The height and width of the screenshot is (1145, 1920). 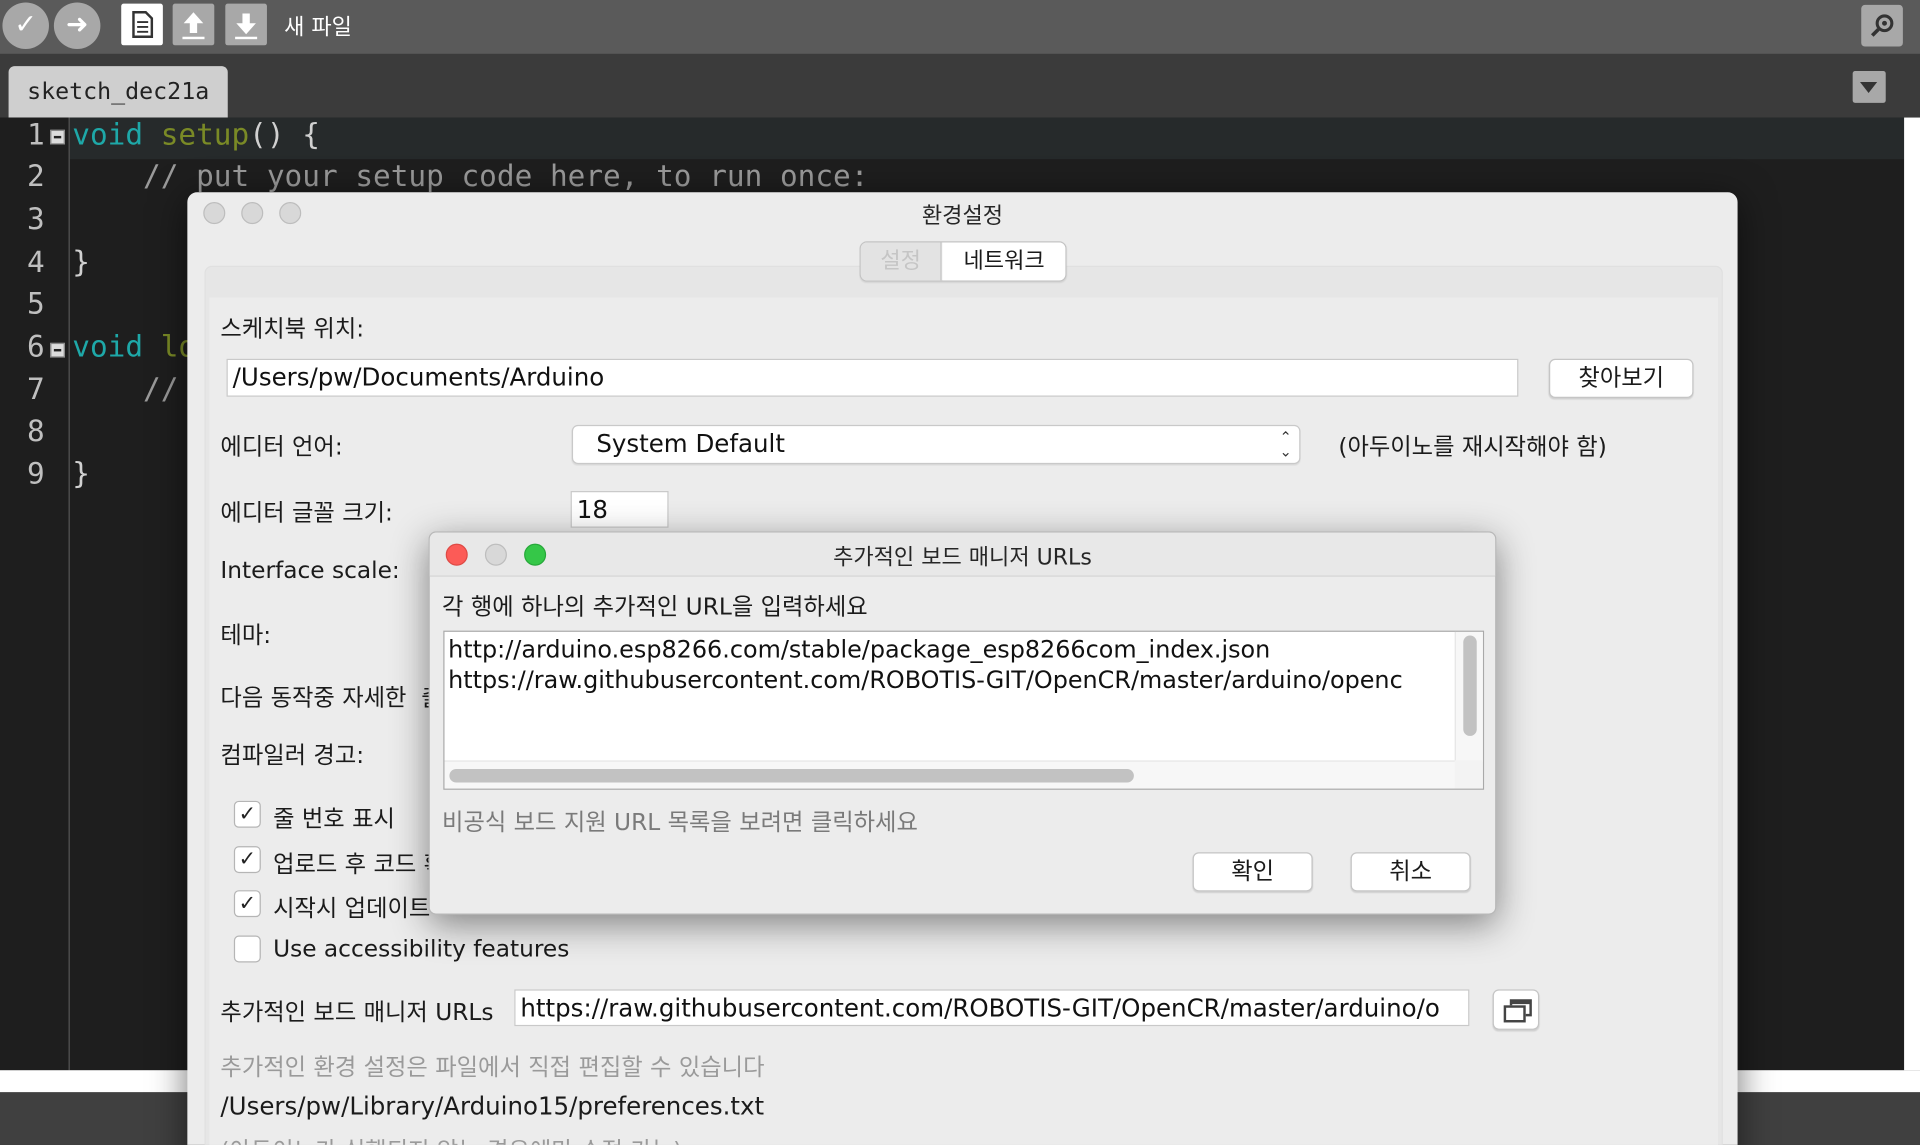 I want to click on checkbox-verify-after-upload: ✓, so click(x=247, y=860).